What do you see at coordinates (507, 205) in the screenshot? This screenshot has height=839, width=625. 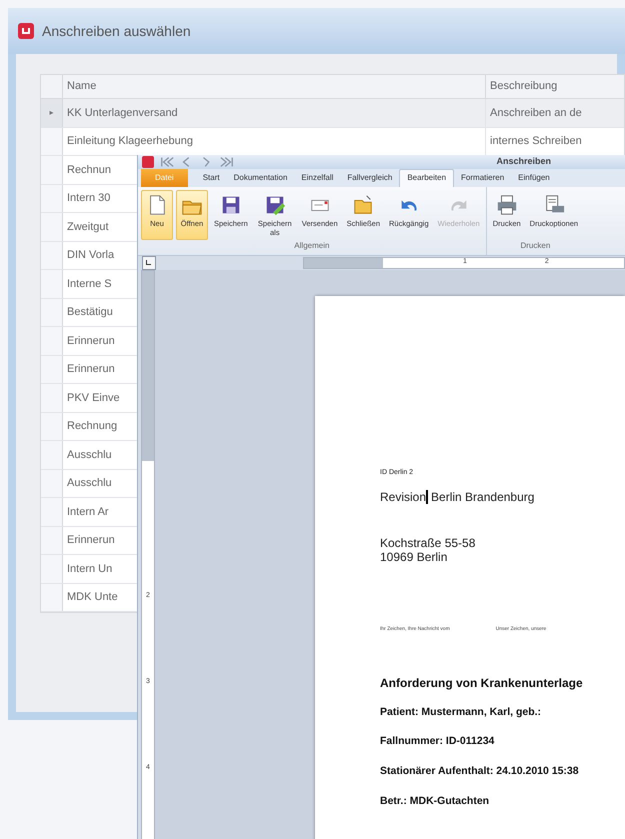 I see `printer-icon` at bounding box center [507, 205].